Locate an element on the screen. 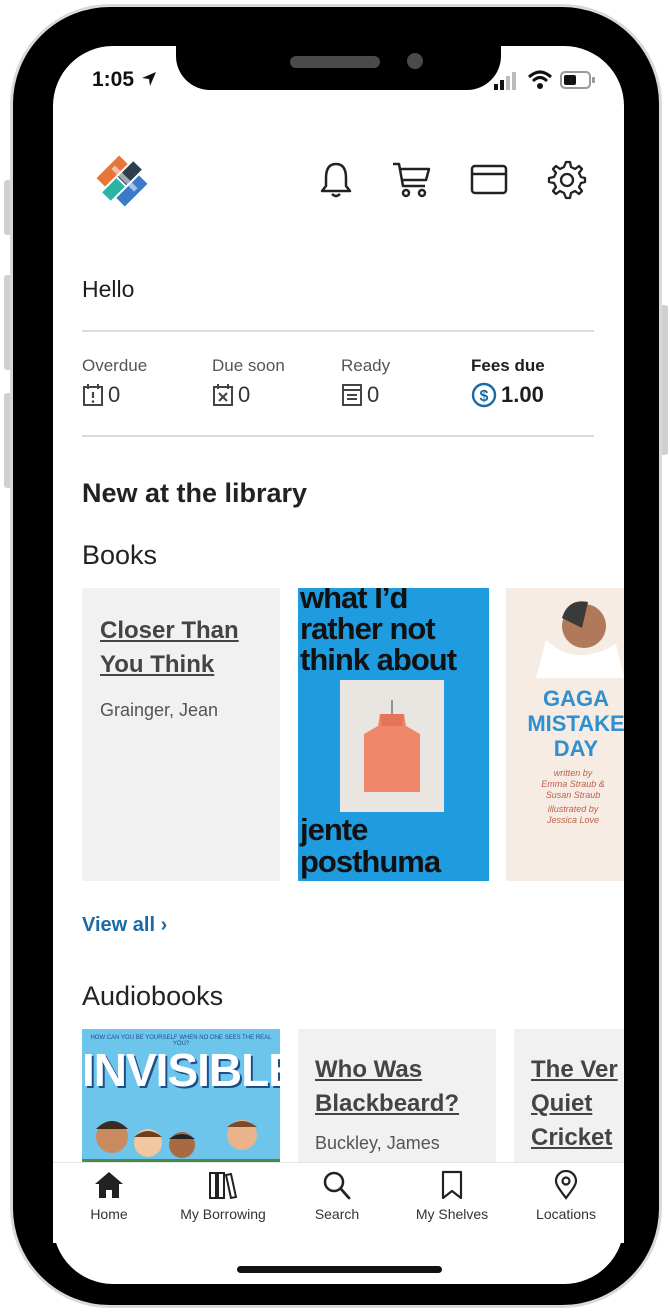  cover-title: INVISIBLE is located at coordinates (181, 1070).